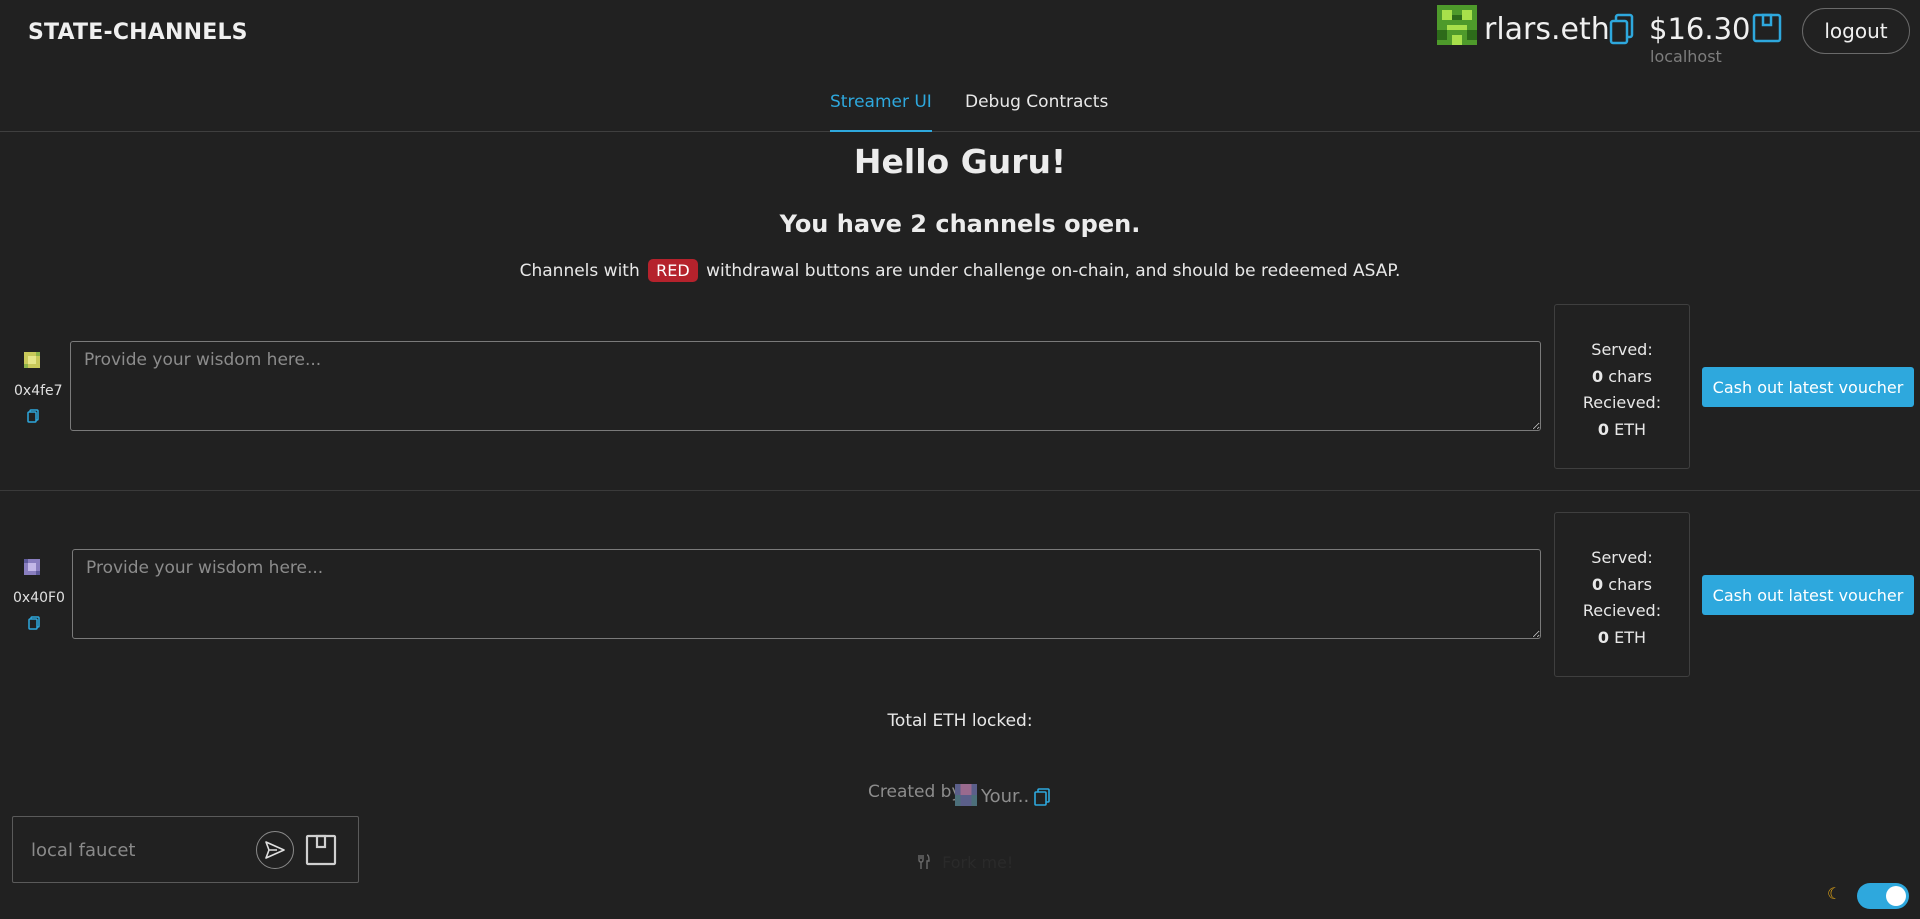 The height and width of the screenshot is (919, 1920). What do you see at coordinates (39, 598) in the screenshot?
I see `channel-address: 0x40F0` at bounding box center [39, 598].